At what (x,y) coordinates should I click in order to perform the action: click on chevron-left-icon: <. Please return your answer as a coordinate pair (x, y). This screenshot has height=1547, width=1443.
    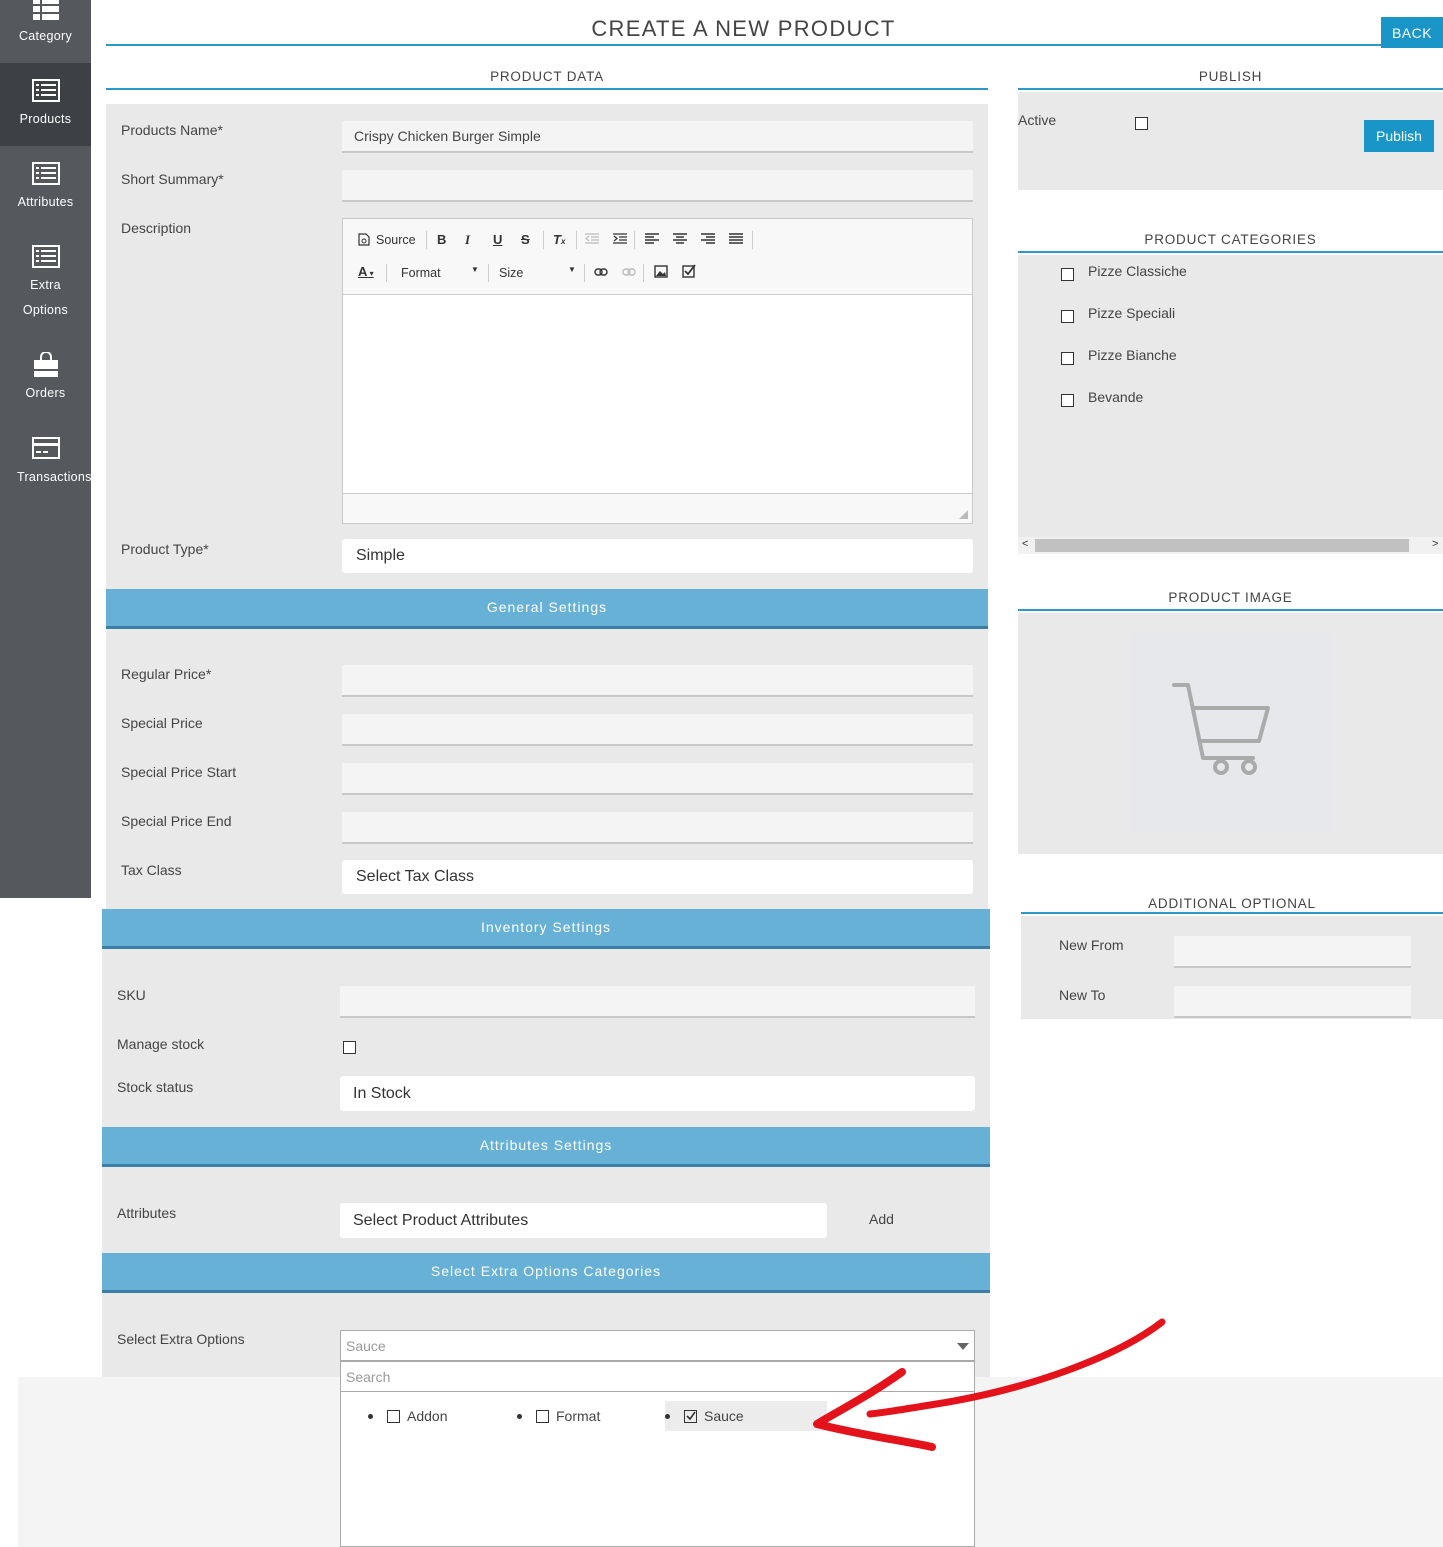
    Looking at the image, I should click on (1025, 544).